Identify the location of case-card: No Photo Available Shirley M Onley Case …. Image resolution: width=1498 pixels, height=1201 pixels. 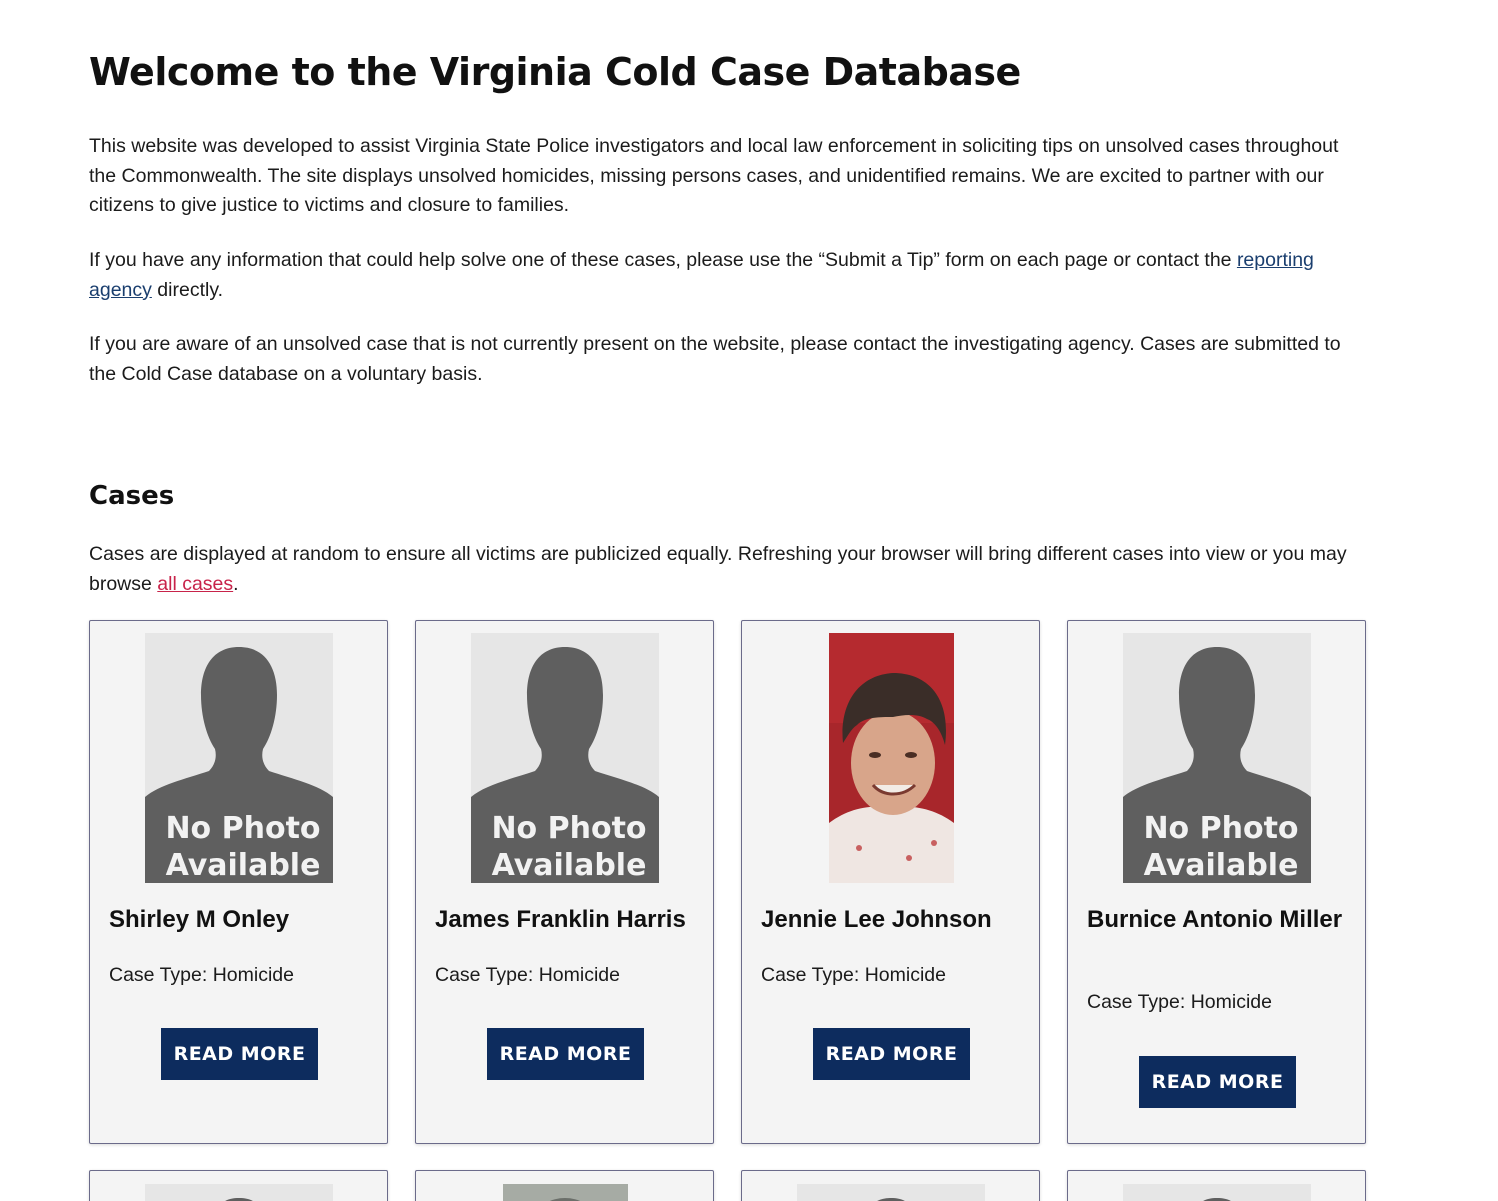
(238, 882).